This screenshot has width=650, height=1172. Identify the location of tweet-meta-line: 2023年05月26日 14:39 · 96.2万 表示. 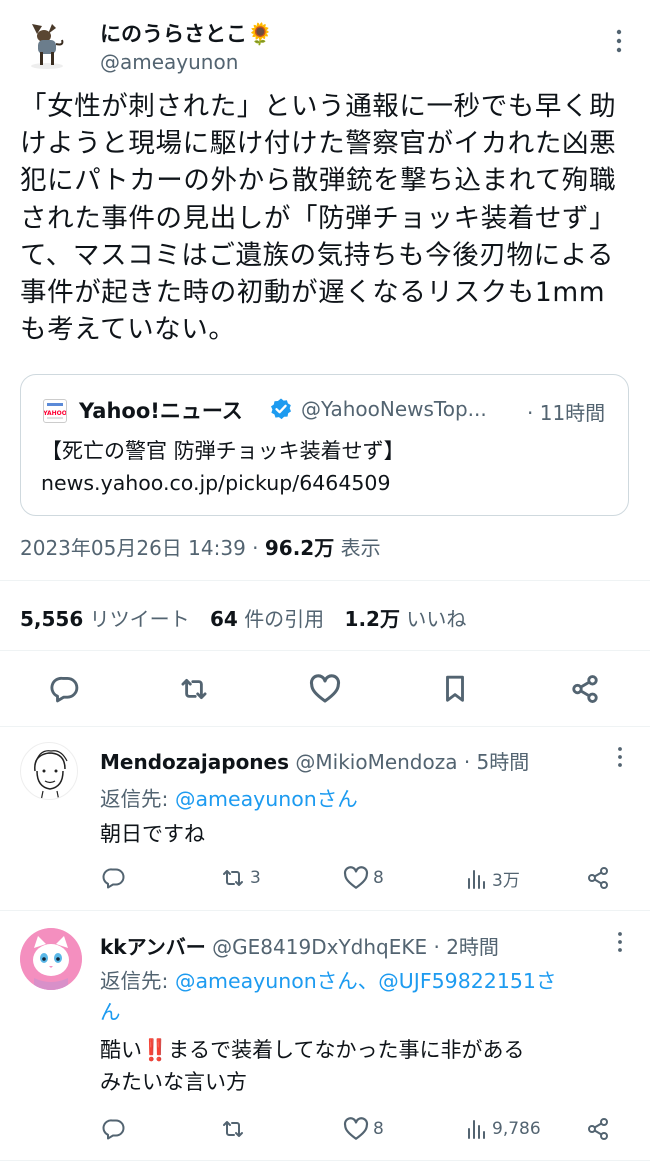
(200, 546).